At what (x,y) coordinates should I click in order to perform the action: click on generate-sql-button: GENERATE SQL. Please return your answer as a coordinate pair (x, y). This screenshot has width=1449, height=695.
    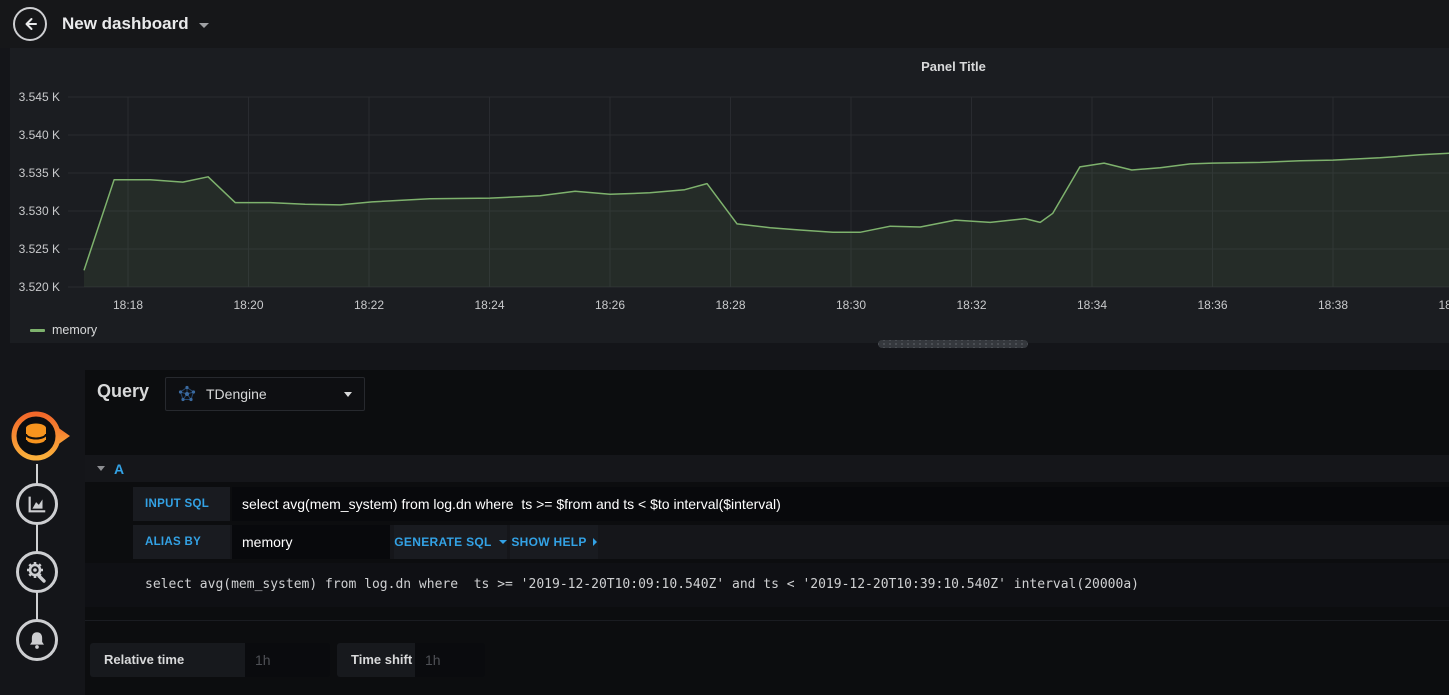
    Looking at the image, I should click on (450, 542).